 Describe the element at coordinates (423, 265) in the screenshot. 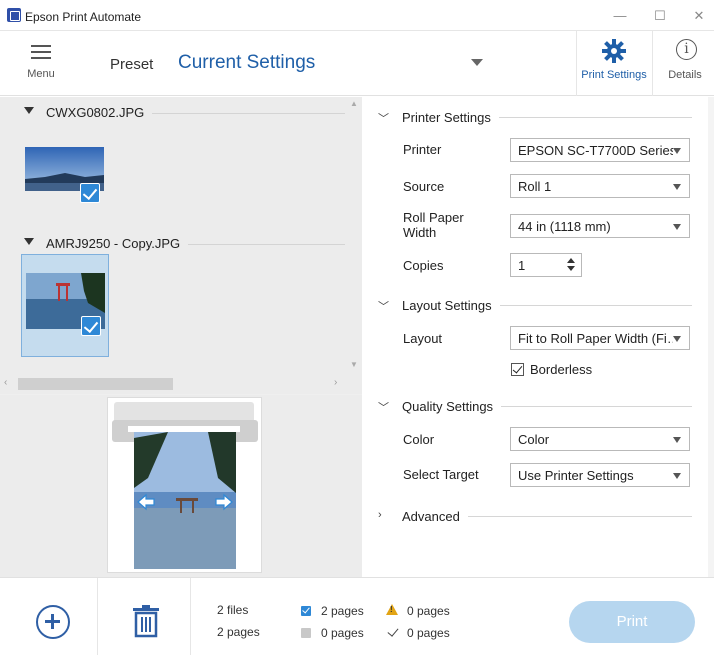

I see `copies-label: Copies` at that location.